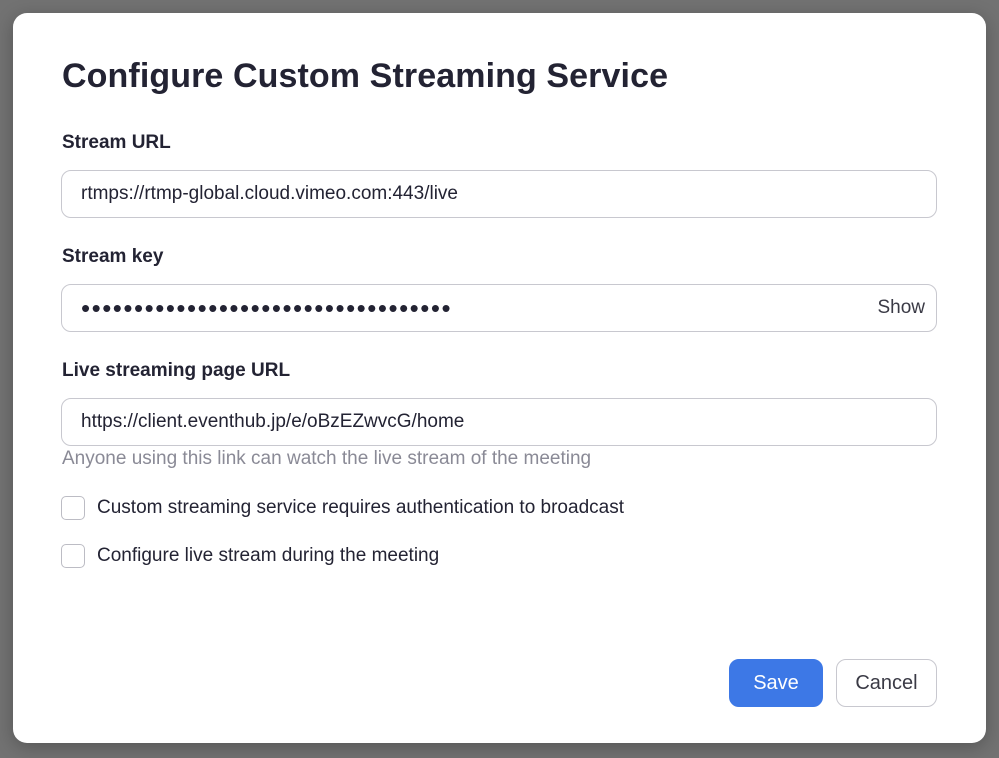  Describe the element at coordinates (477, 308) in the screenshot. I see `stream-key-masked-value: •••••••••••••••••••••••••••••••••••` at that location.